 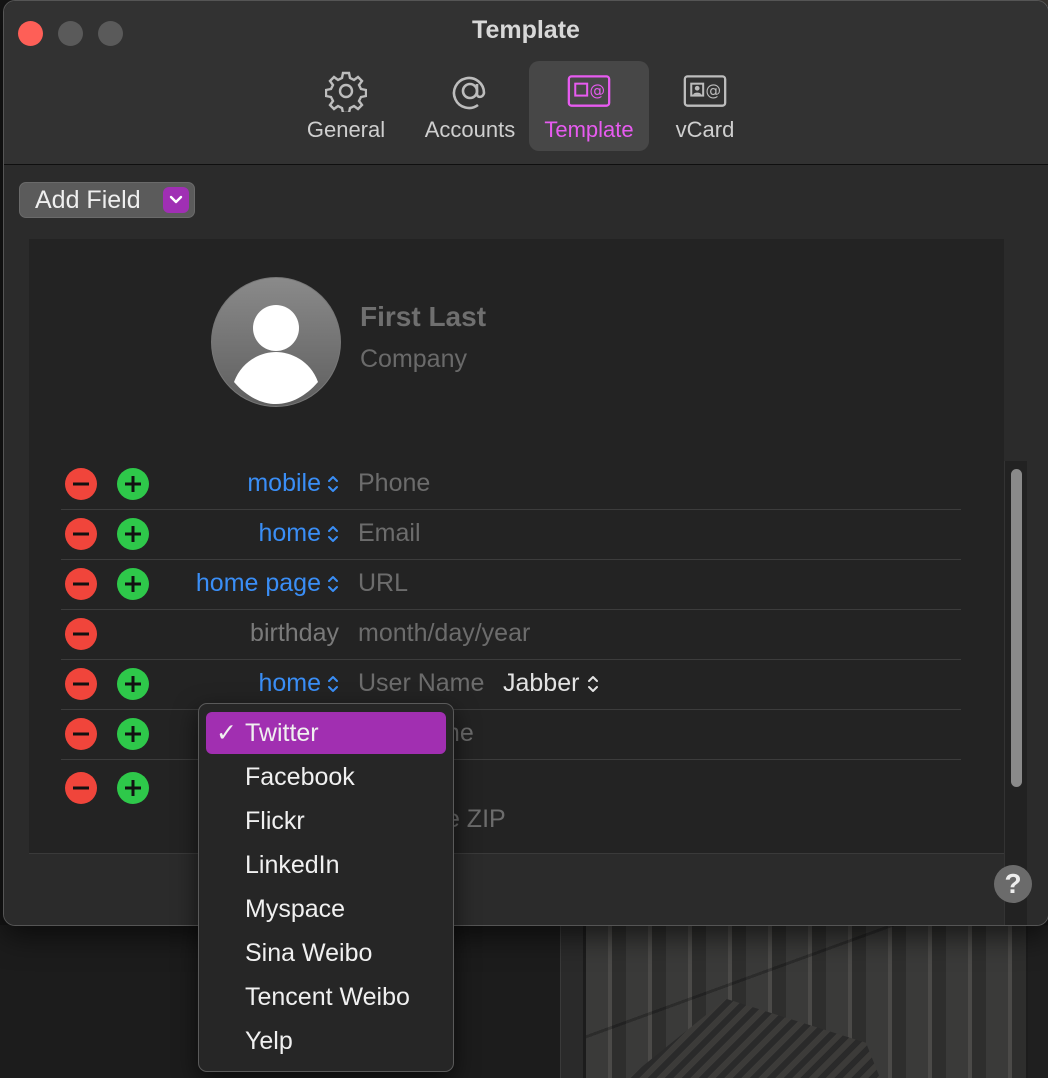 What do you see at coordinates (326, 1041) in the screenshot?
I see `menu-item-yelp: Yelp` at bounding box center [326, 1041].